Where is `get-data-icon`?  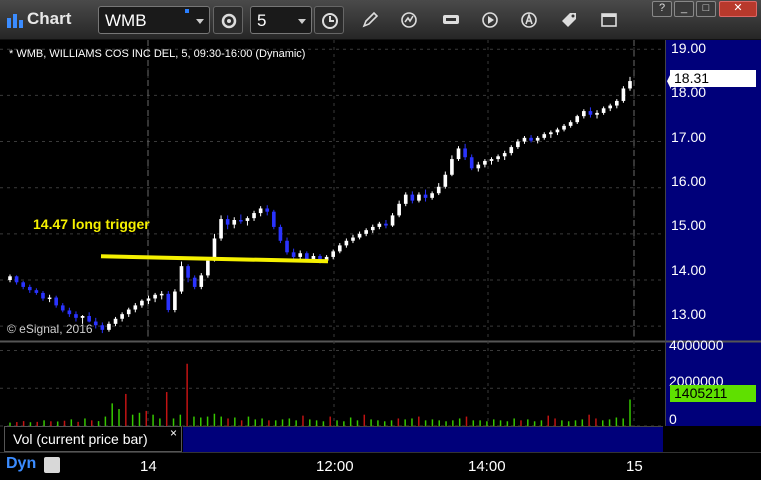 get-data-icon is located at coordinates (451, 20).